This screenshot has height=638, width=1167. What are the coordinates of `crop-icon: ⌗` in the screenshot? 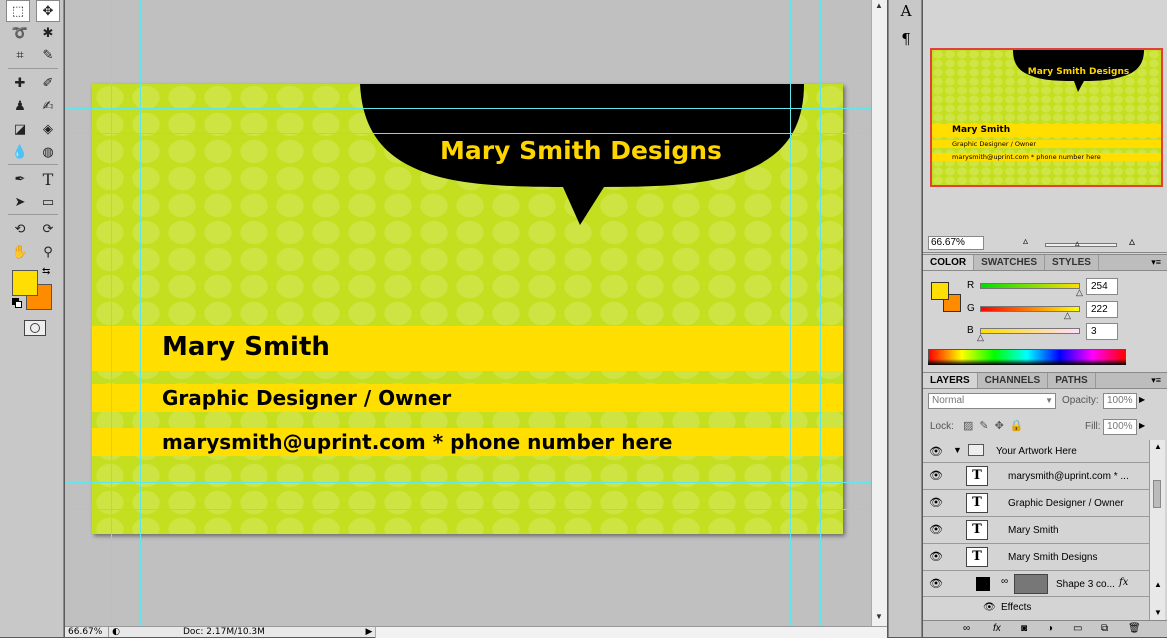 It's located at (20, 55).